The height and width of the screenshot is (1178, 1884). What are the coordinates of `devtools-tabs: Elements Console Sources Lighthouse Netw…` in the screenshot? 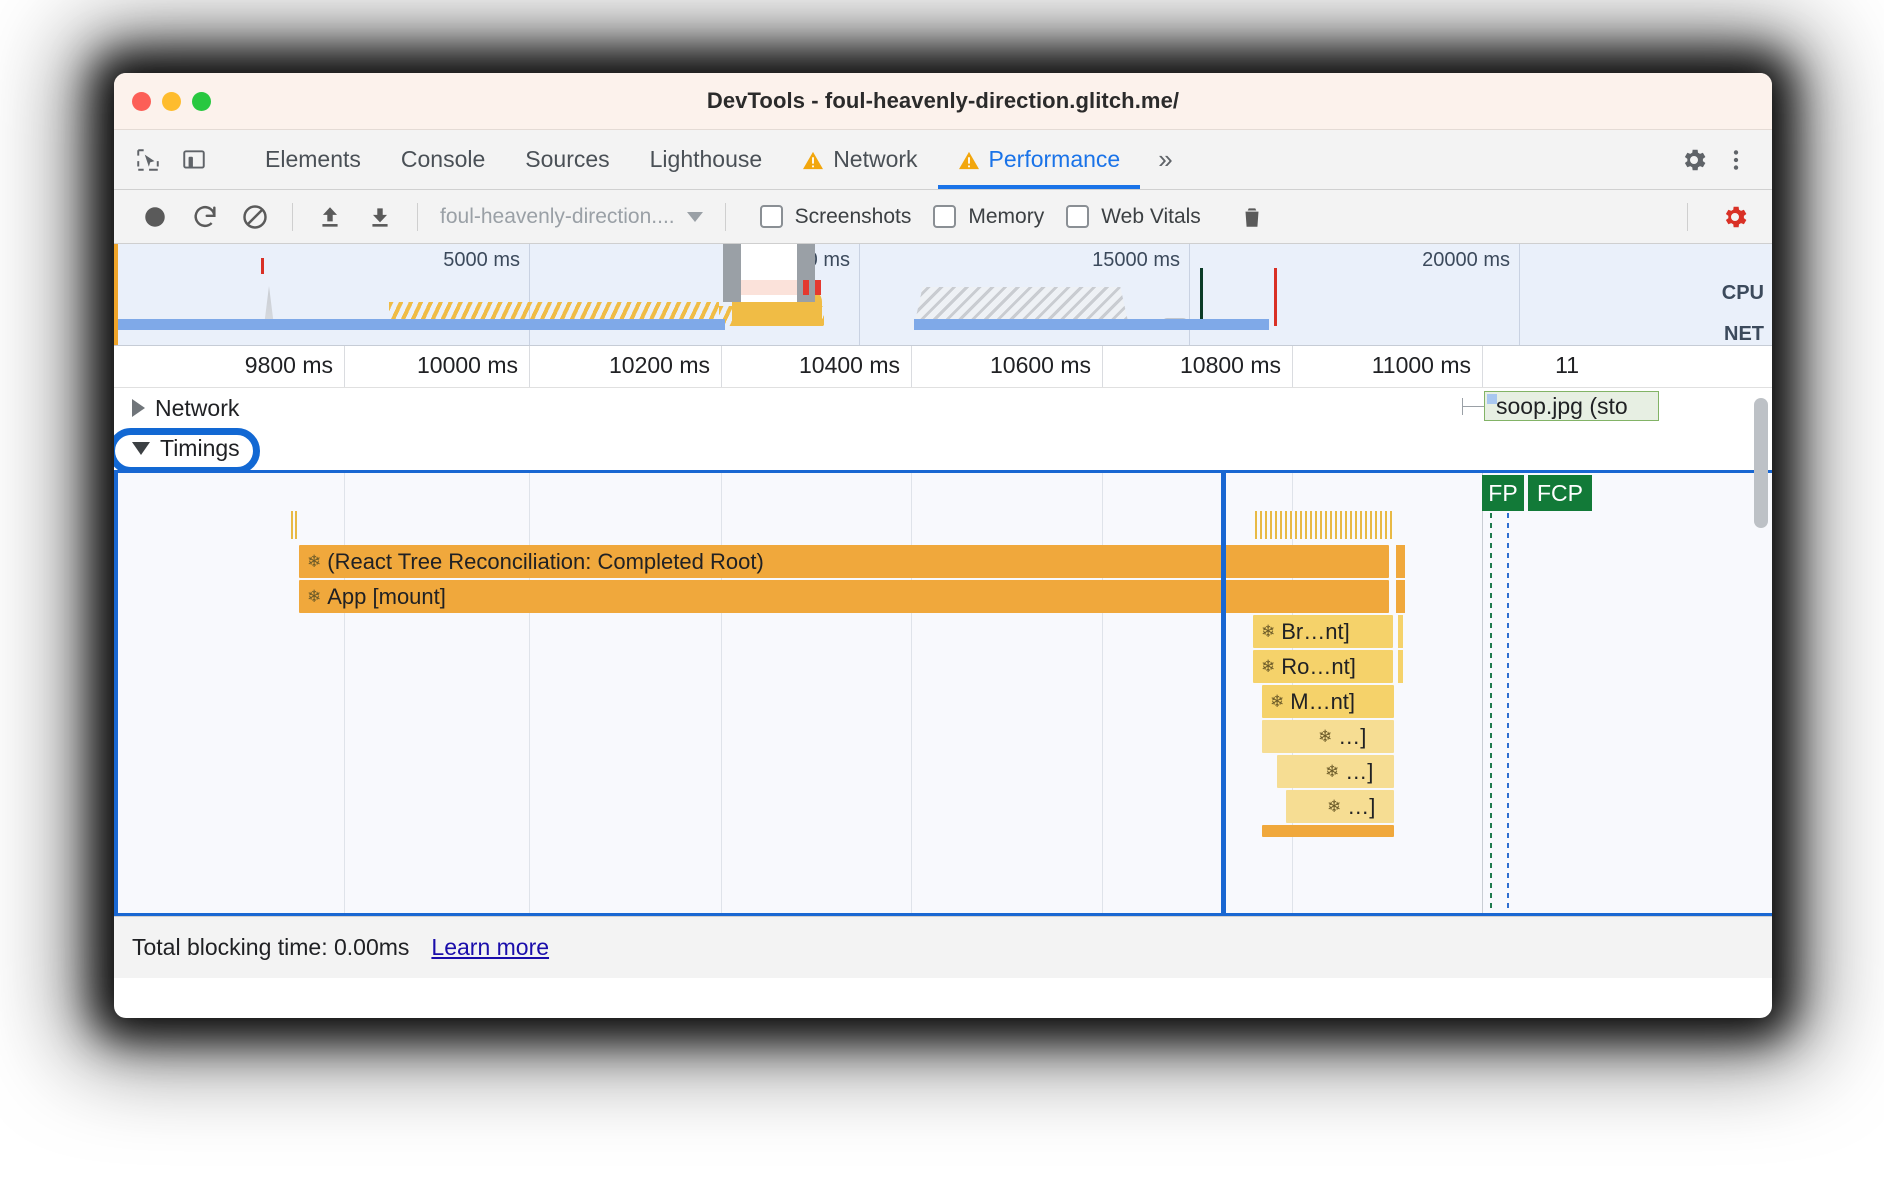 It's located at (692, 159).